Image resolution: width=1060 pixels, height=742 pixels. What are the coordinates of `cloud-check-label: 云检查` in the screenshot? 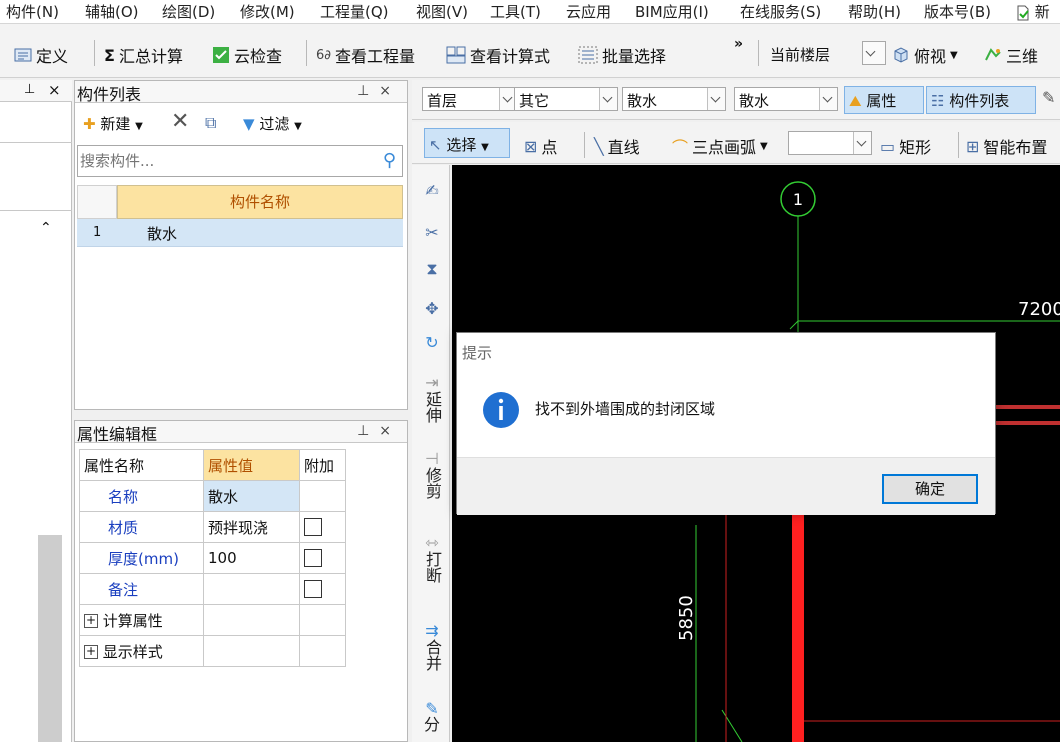 It's located at (258, 56).